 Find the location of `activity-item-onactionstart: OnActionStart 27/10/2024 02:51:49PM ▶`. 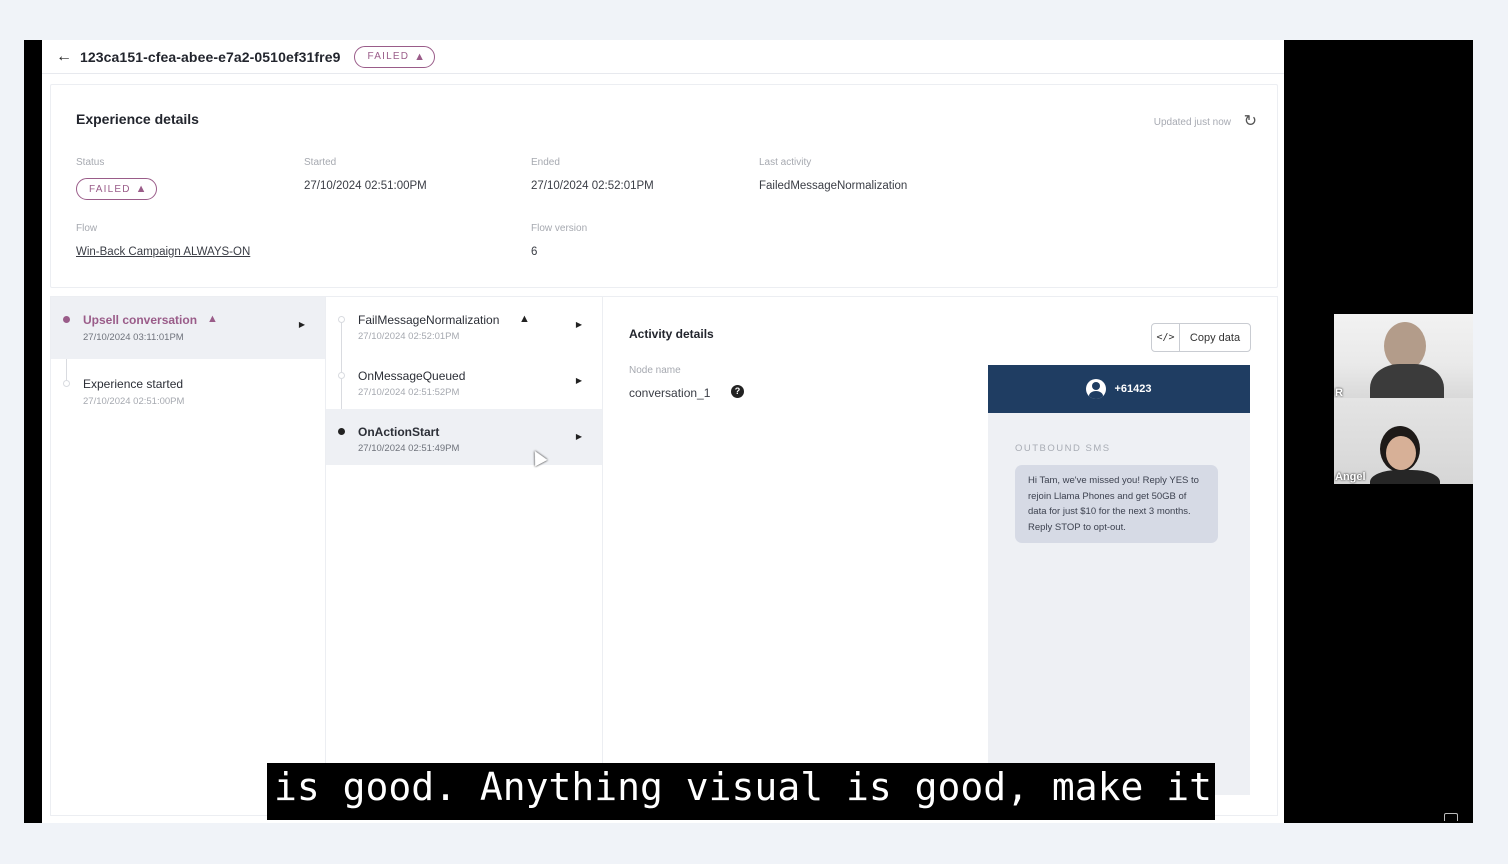

activity-item-onactionstart: OnActionStart 27/10/2024 02:51:49PM ▶ is located at coordinates (464, 437).